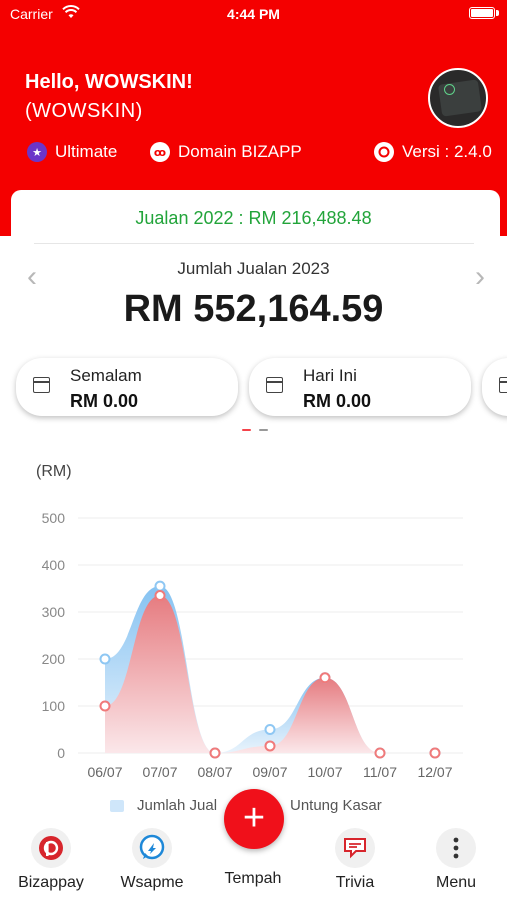 This screenshot has height=900, width=507. What do you see at coordinates (360, 387) in the screenshot?
I see `today-card: Hari Ini RM 0.00` at bounding box center [360, 387].